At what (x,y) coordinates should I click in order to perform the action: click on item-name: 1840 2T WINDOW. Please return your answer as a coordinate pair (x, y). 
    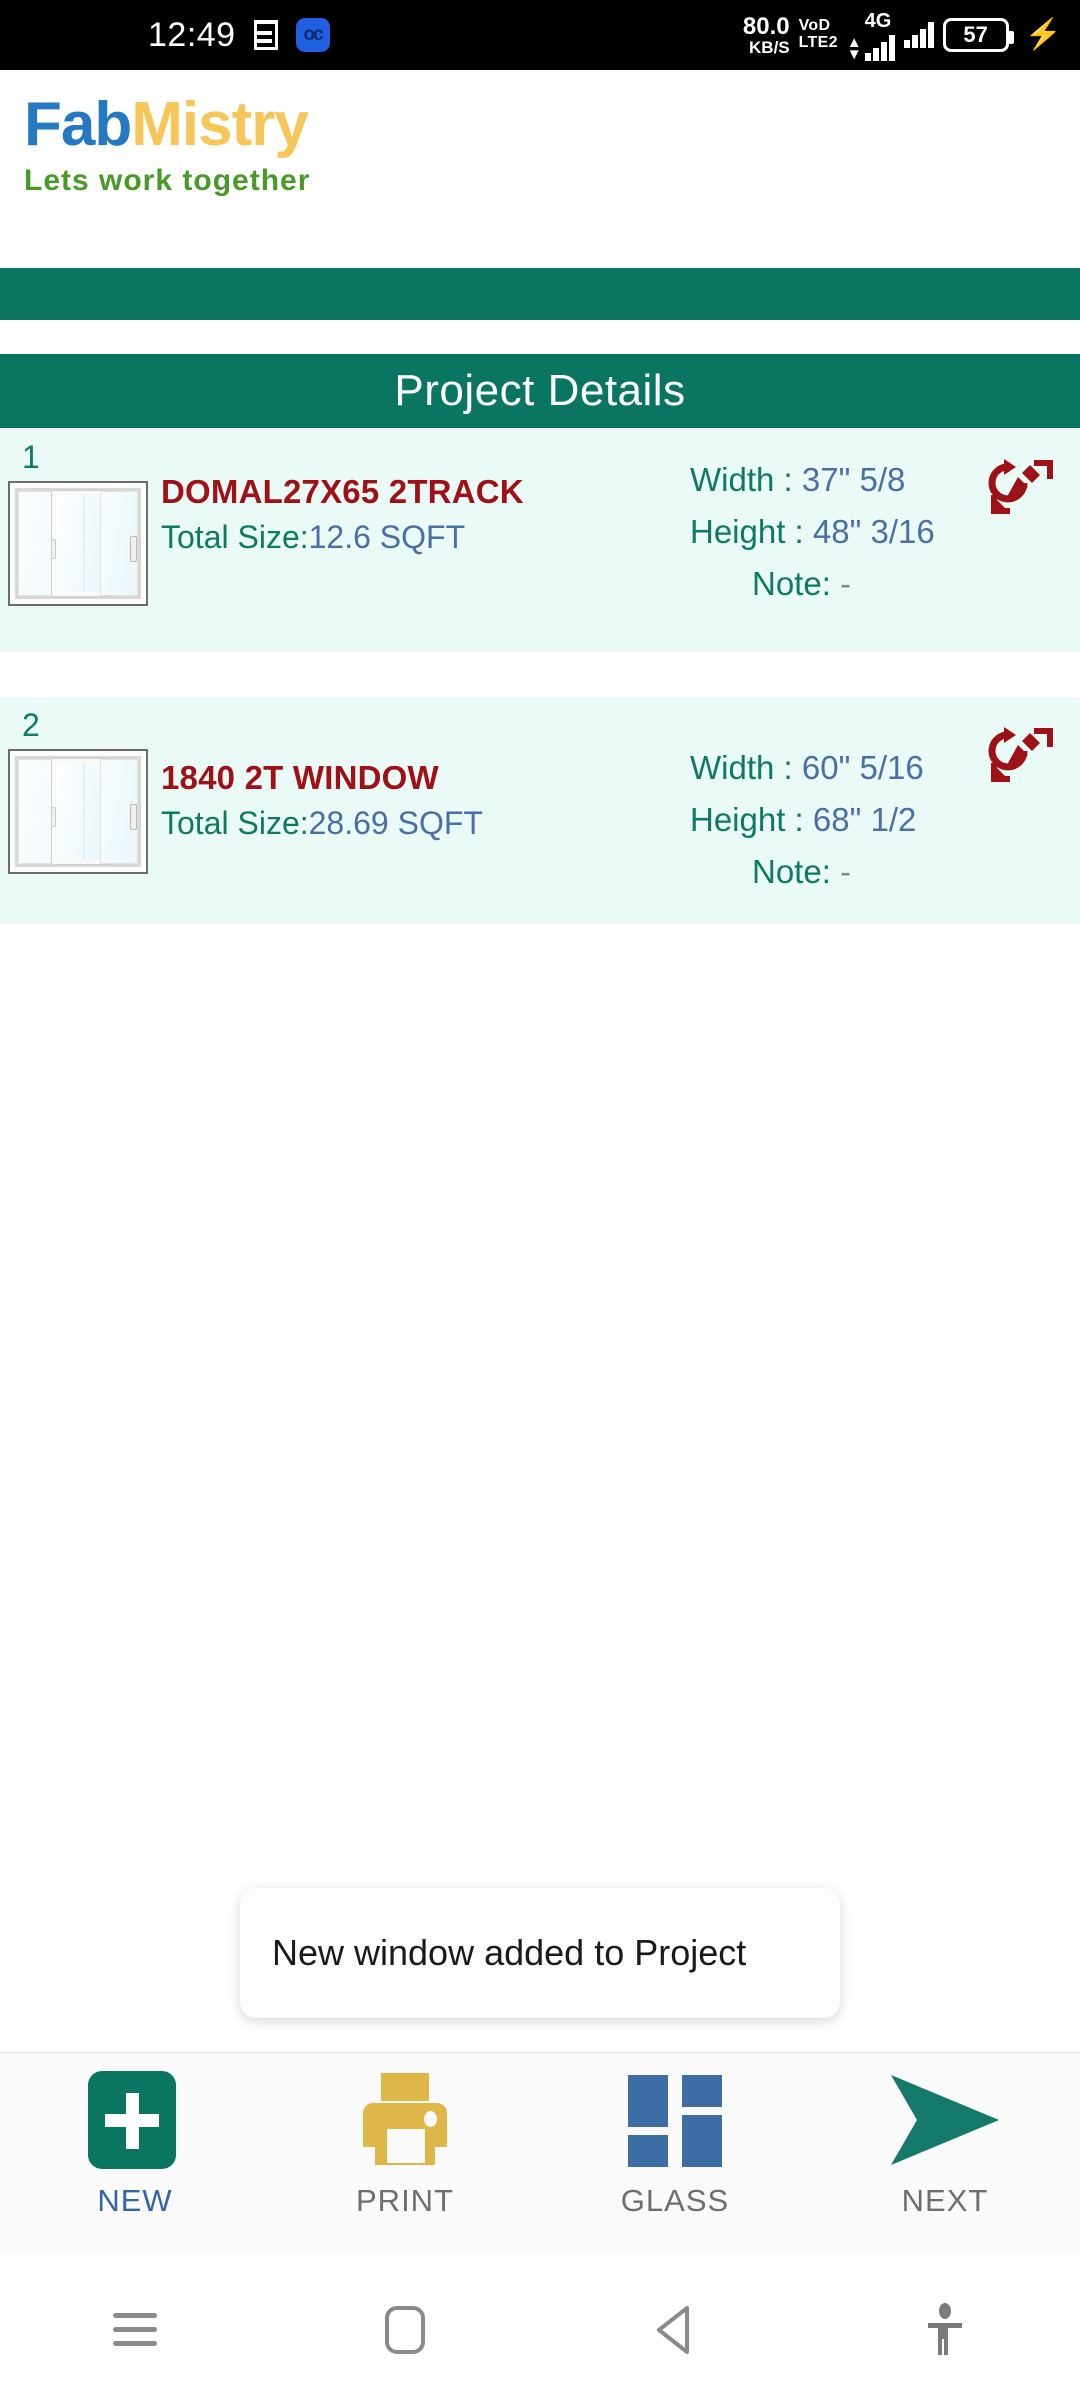
    Looking at the image, I should click on (300, 777).